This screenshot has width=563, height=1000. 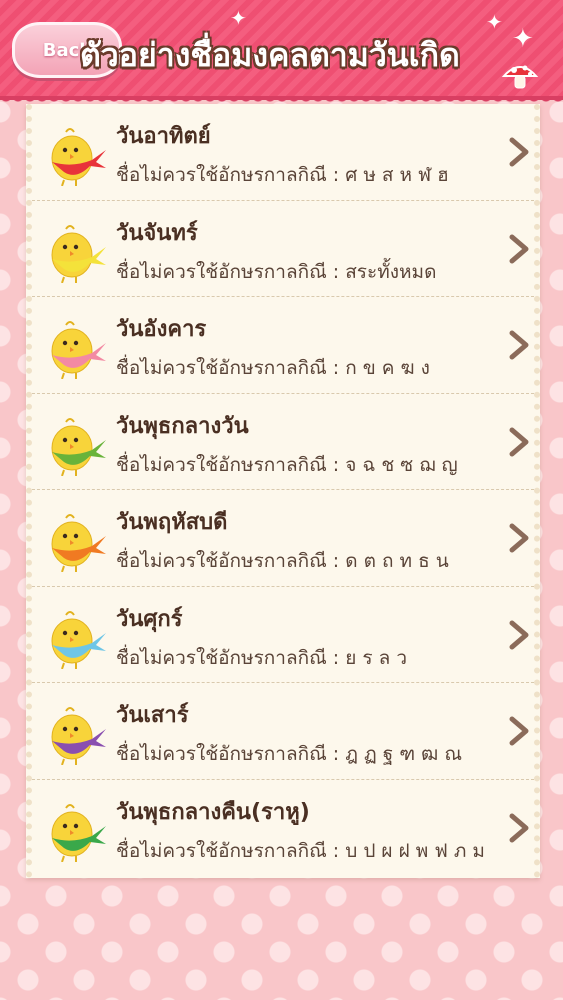 I want to click on day-forbidden-letters: ชื่อไม่ควรใช้อักษรกาลกิณี : ศ ษ ส ห ฬ ฮ, so click(x=282, y=175).